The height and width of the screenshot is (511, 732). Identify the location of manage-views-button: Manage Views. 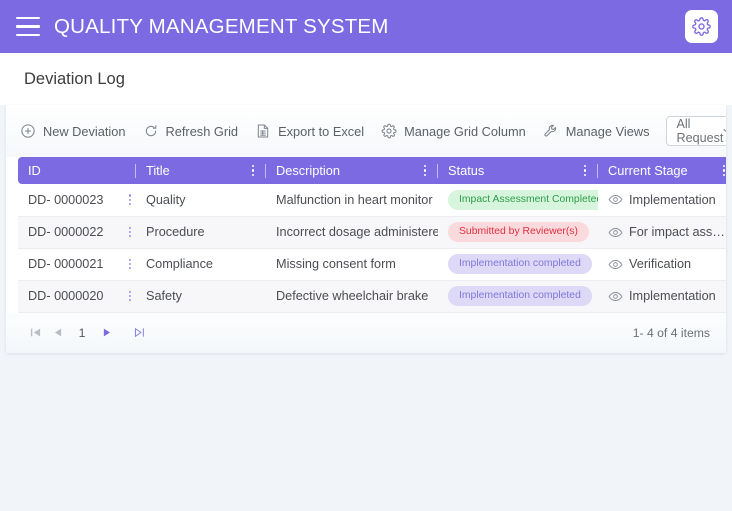
(600, 131).